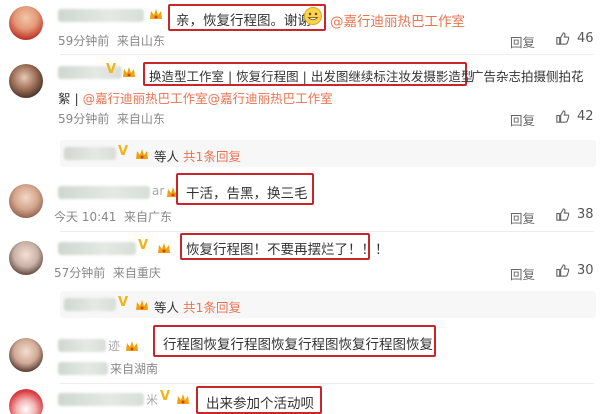 The image size is (608, 414). Describe the element at coordinates (397, 20) in the screenshot. I see `mention-link: @嘉行迪丽热巴工作室` at that location.